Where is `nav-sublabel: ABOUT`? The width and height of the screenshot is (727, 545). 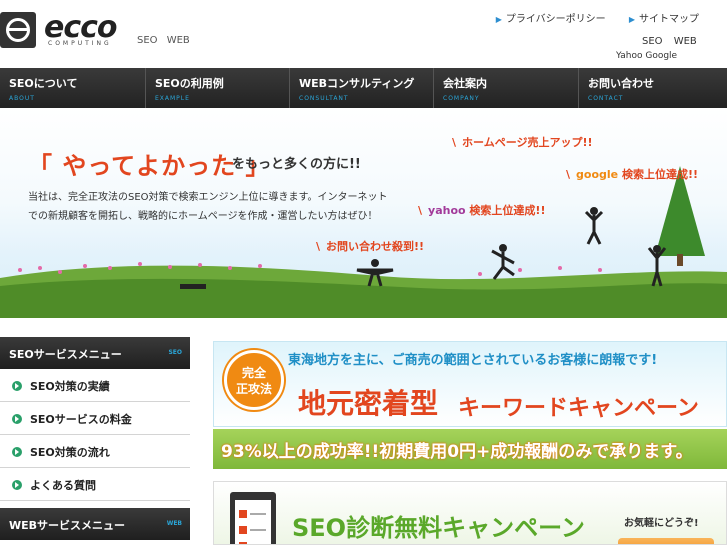
nav-sublabel: ABOUT is located at coordinates (22, 98).